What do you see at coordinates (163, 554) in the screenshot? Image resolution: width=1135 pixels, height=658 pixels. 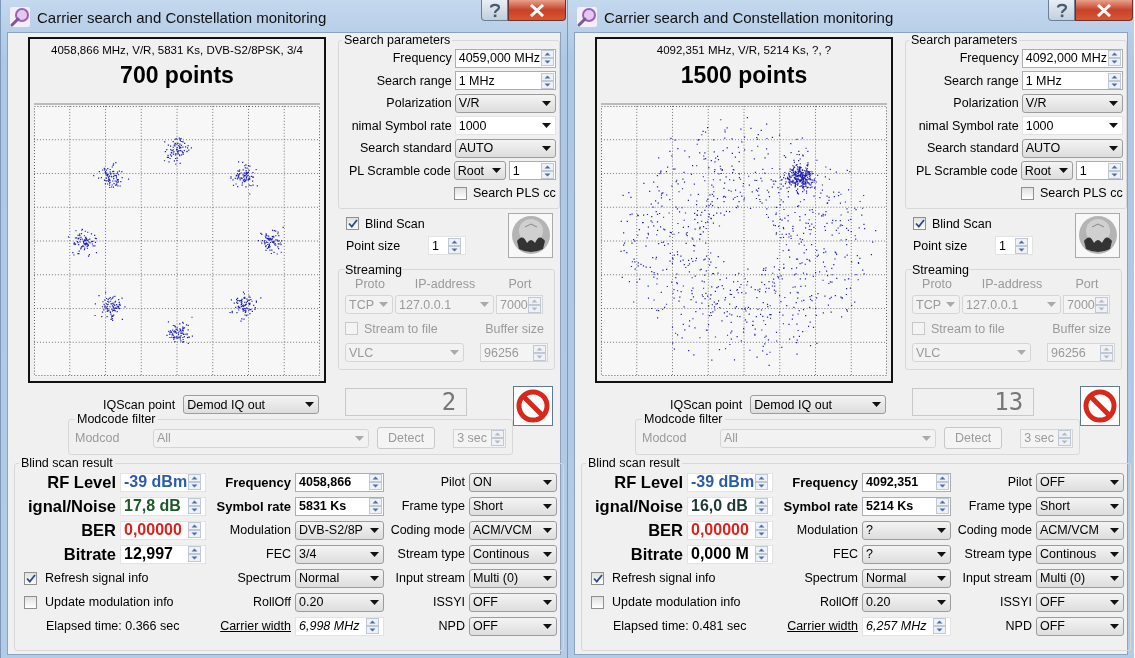 I see `spin-field: 12,997` at bounding box center [163, 554].